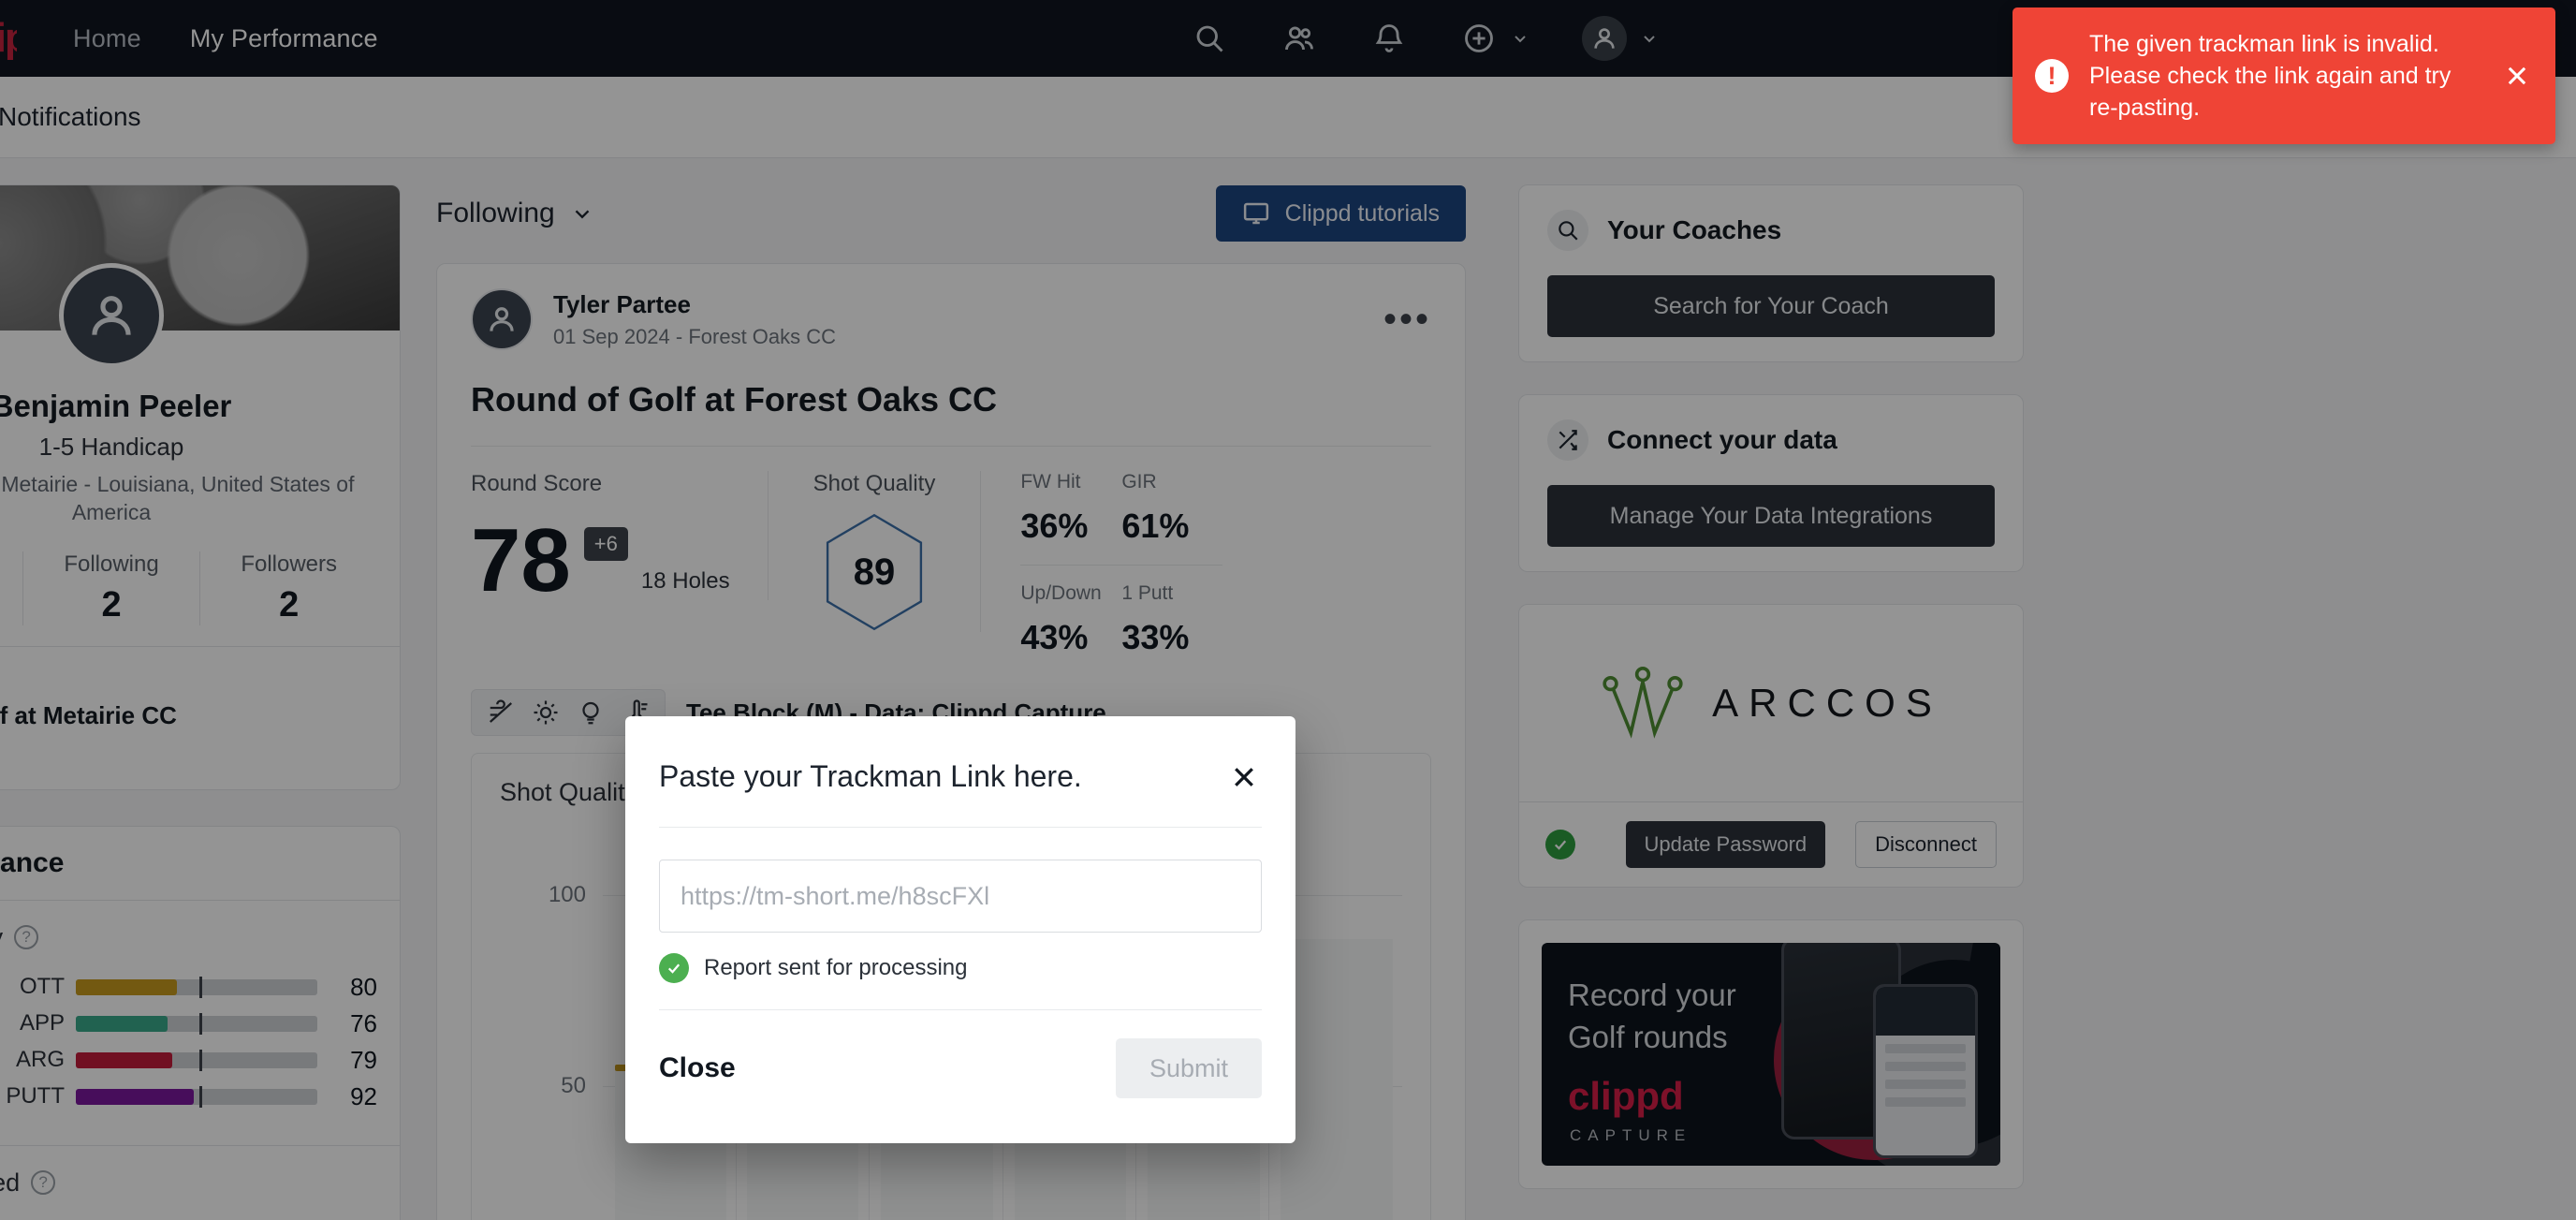  What do you see at coordinates (870, 776) in the screenshot?
I see `modal-title: Paste your Trackman Link here.` at bounding box center [870, 776].